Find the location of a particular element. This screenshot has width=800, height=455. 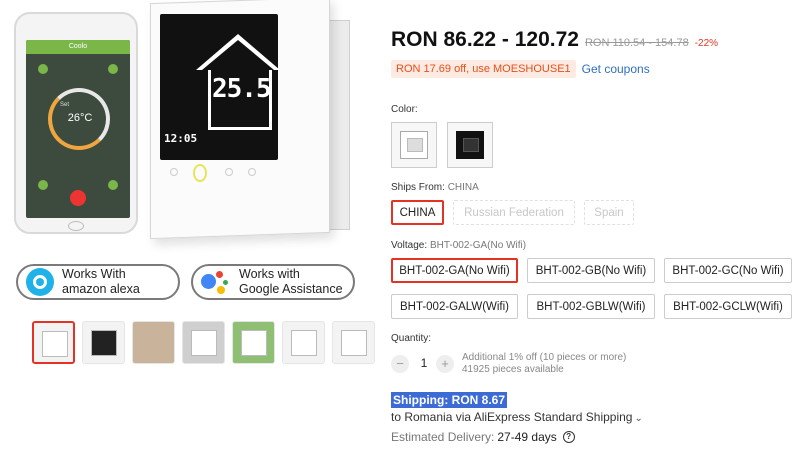

google-assistant-badge: Works with Google Assistance is located at coordinates (273, 282).